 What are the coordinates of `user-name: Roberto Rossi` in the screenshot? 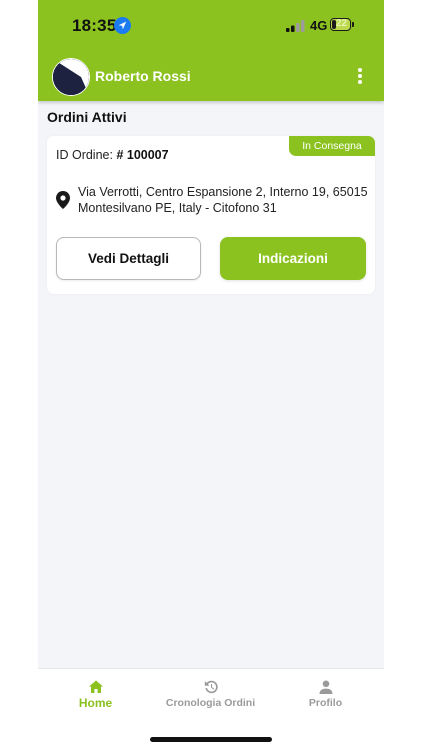 It's located at (143, 76).